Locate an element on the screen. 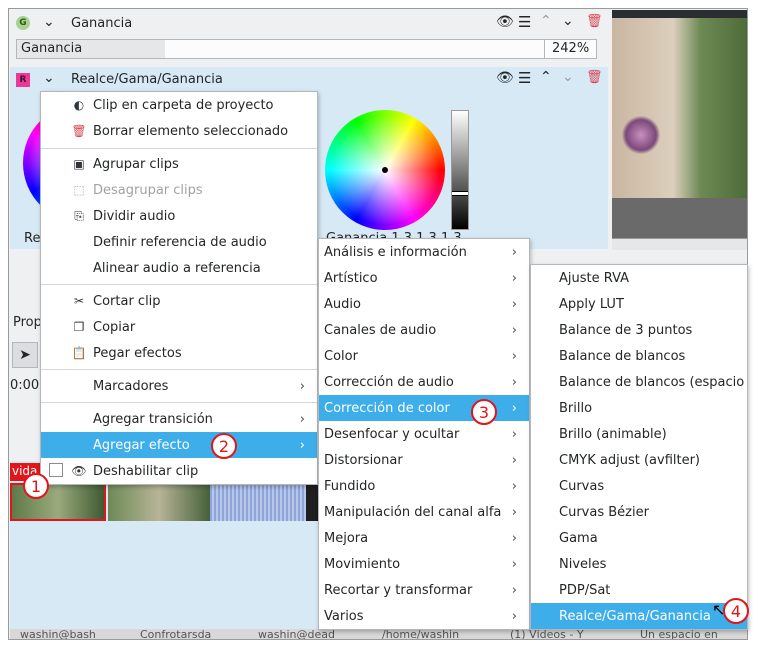 This screenshot has height=654, width=762. menu-item-paste-effects: 📋 Pegar efectos is located at coordinates (179, 353).